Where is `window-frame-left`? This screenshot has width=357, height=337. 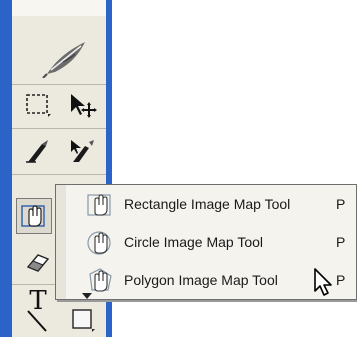 window-frame-left is located at coordinates (6, 168).